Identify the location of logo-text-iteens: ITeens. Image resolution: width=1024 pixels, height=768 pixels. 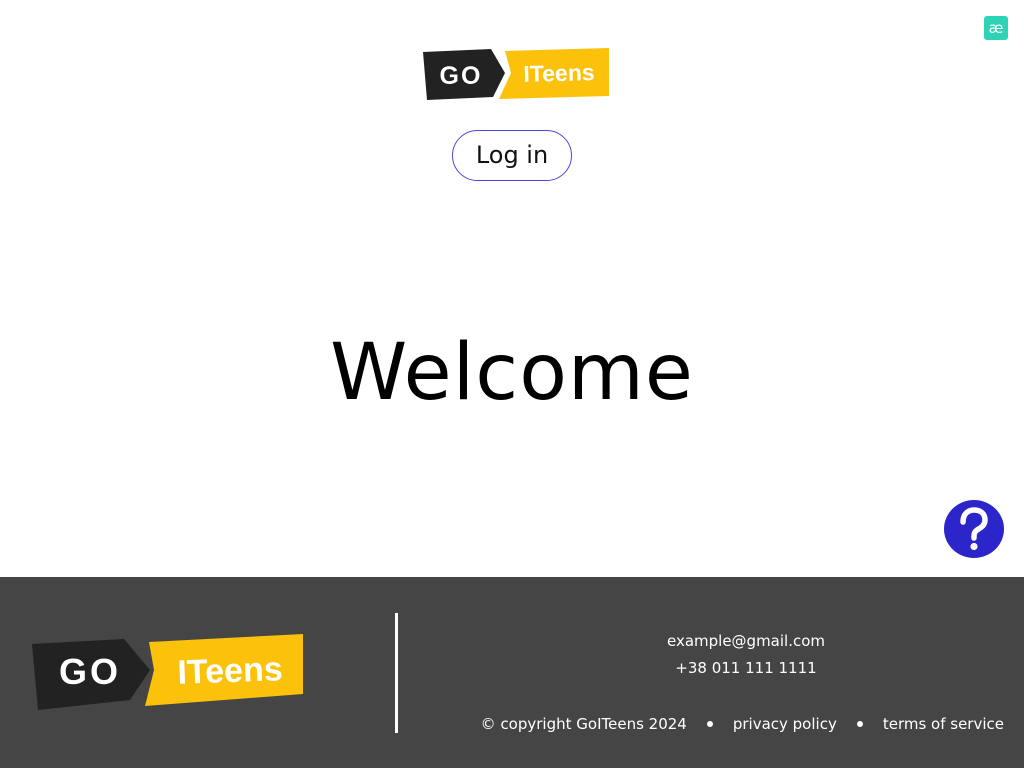
(559, 73).